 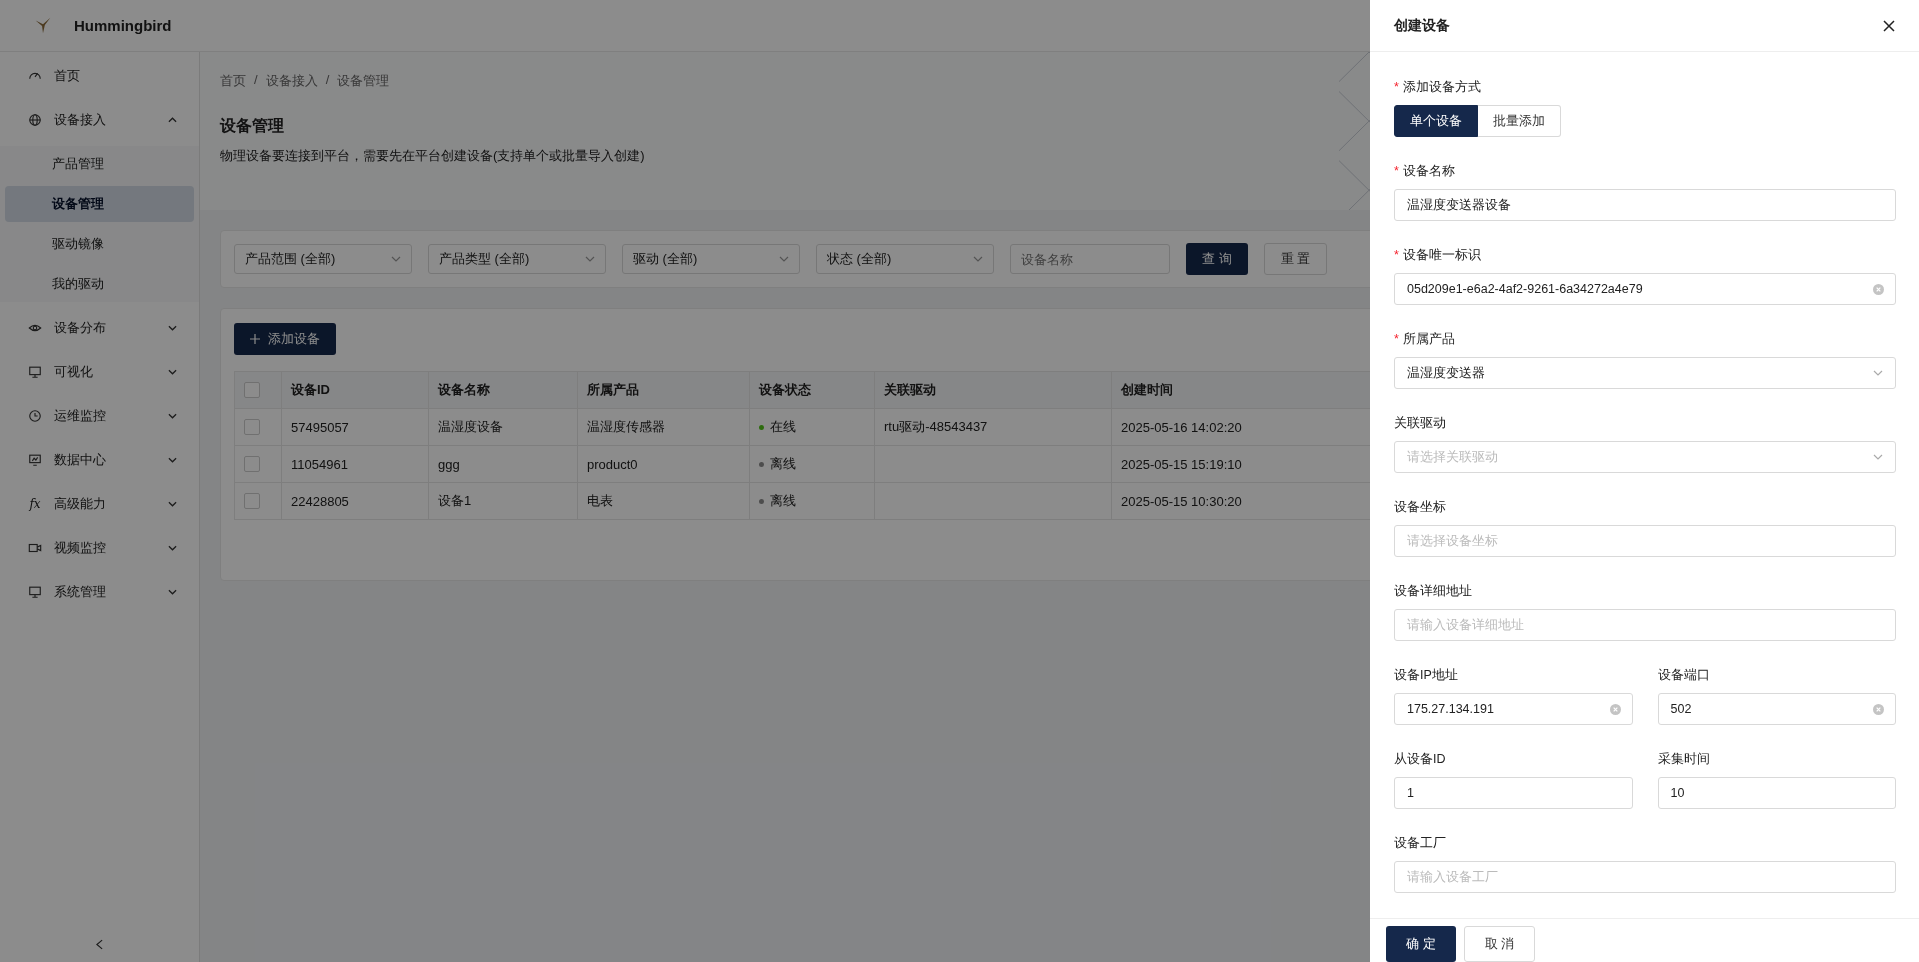 What do you see at coordinates (1645, 541) in the screenshot?
I see `input-field: 请选择设备坐标` at bounding box center [1645, 541].